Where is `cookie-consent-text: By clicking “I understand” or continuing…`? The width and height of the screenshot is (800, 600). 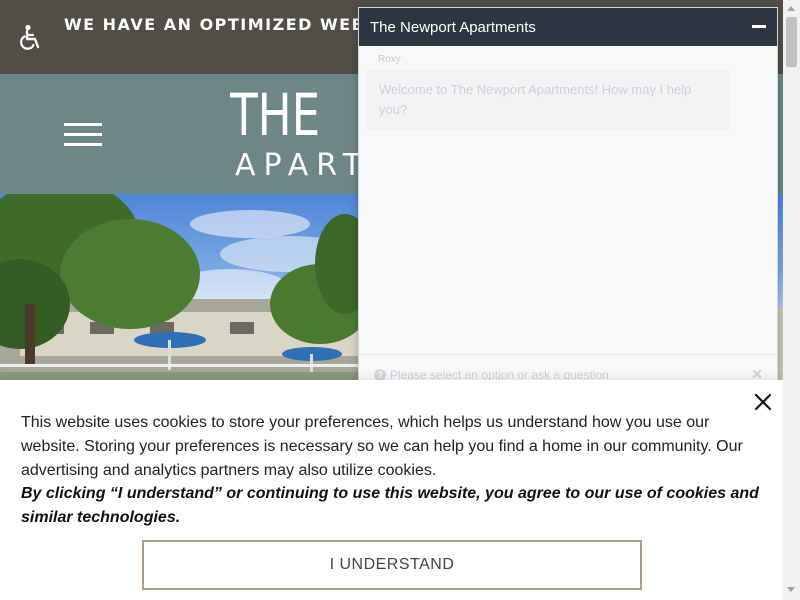
cookie-consent-text: By clicking “I understand” or continuing… is located at coordinates (390, 505).